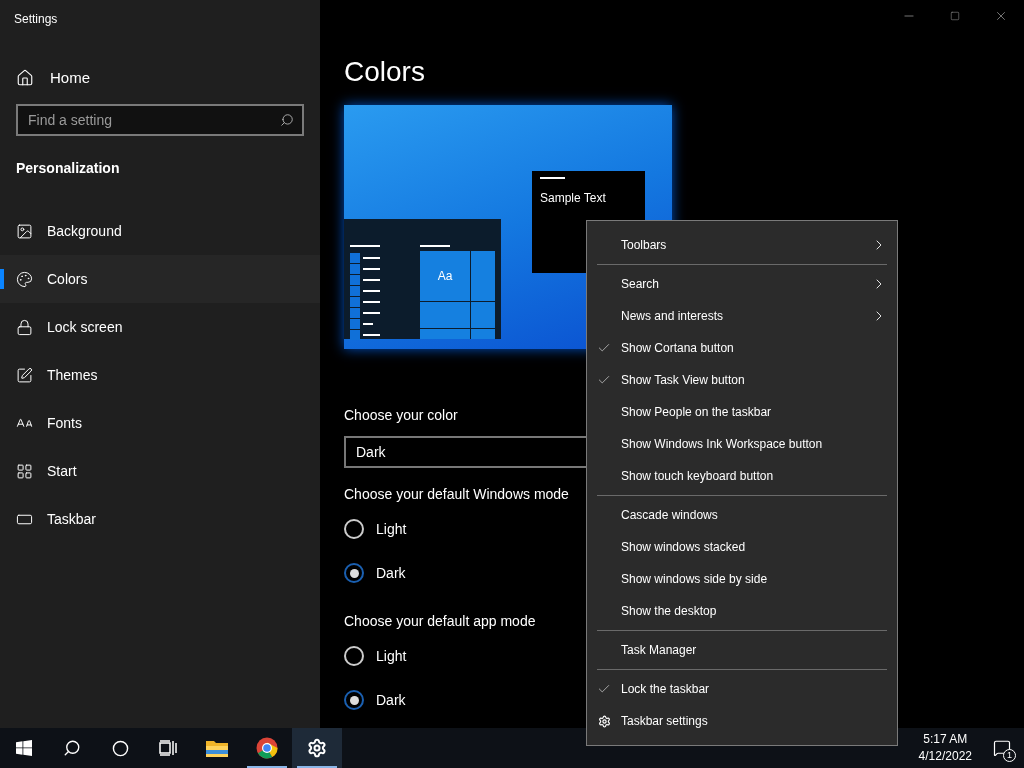 This screenshot has height=768, width=1024. Describe the element at coordinates (24, 327) in the screenshot. I see `lock-icon` at that location.